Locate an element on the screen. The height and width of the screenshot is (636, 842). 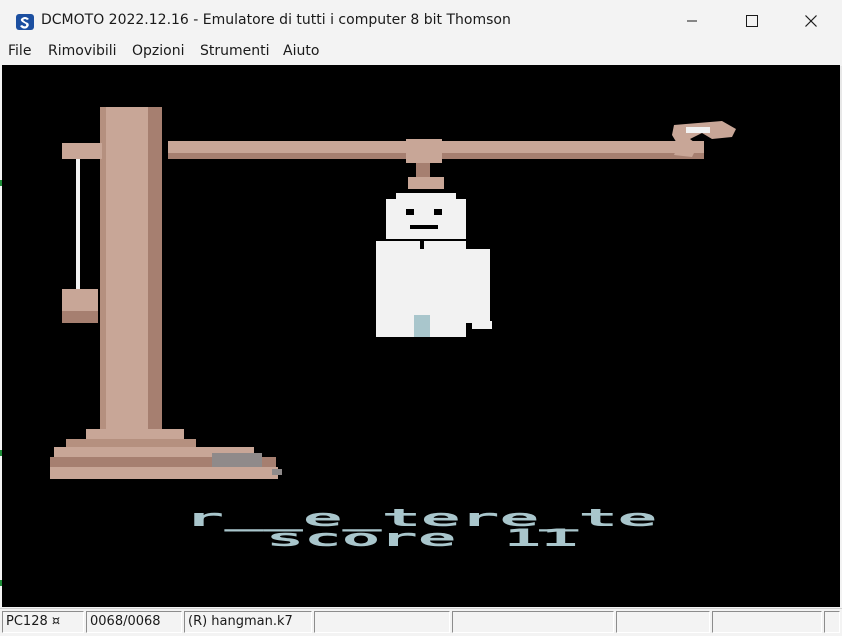
dcmoto-app-icon is located at coordinates (25, 22).